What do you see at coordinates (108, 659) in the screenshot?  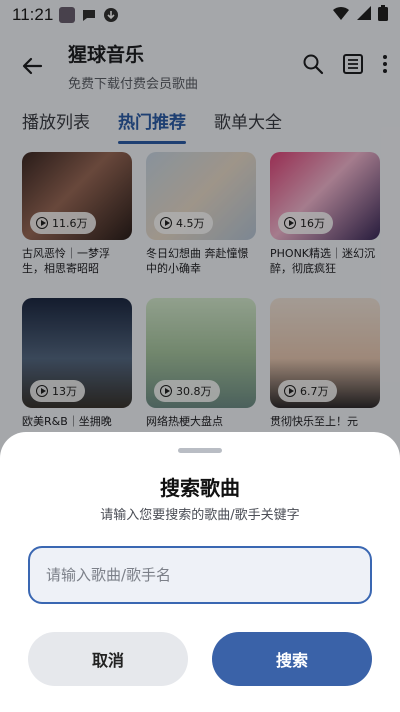 I see `cancel-button: 取消` at bounding box center [108, 659].